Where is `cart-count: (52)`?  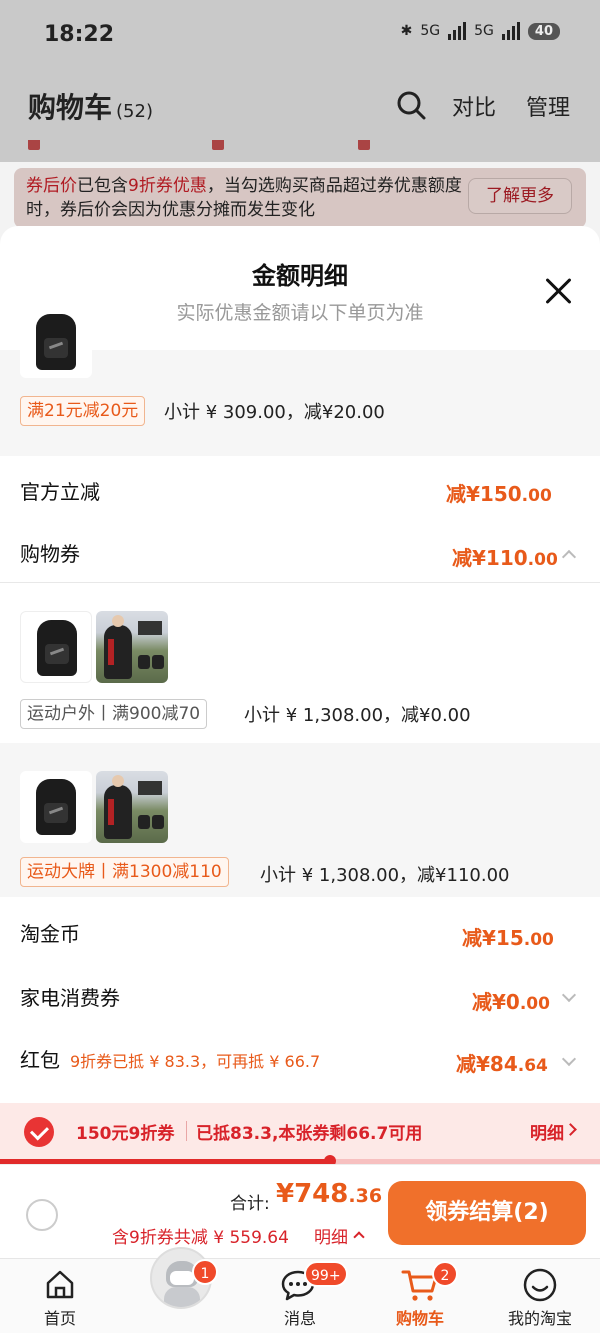 cart-count: (52) is located at coordinates (134, 111).